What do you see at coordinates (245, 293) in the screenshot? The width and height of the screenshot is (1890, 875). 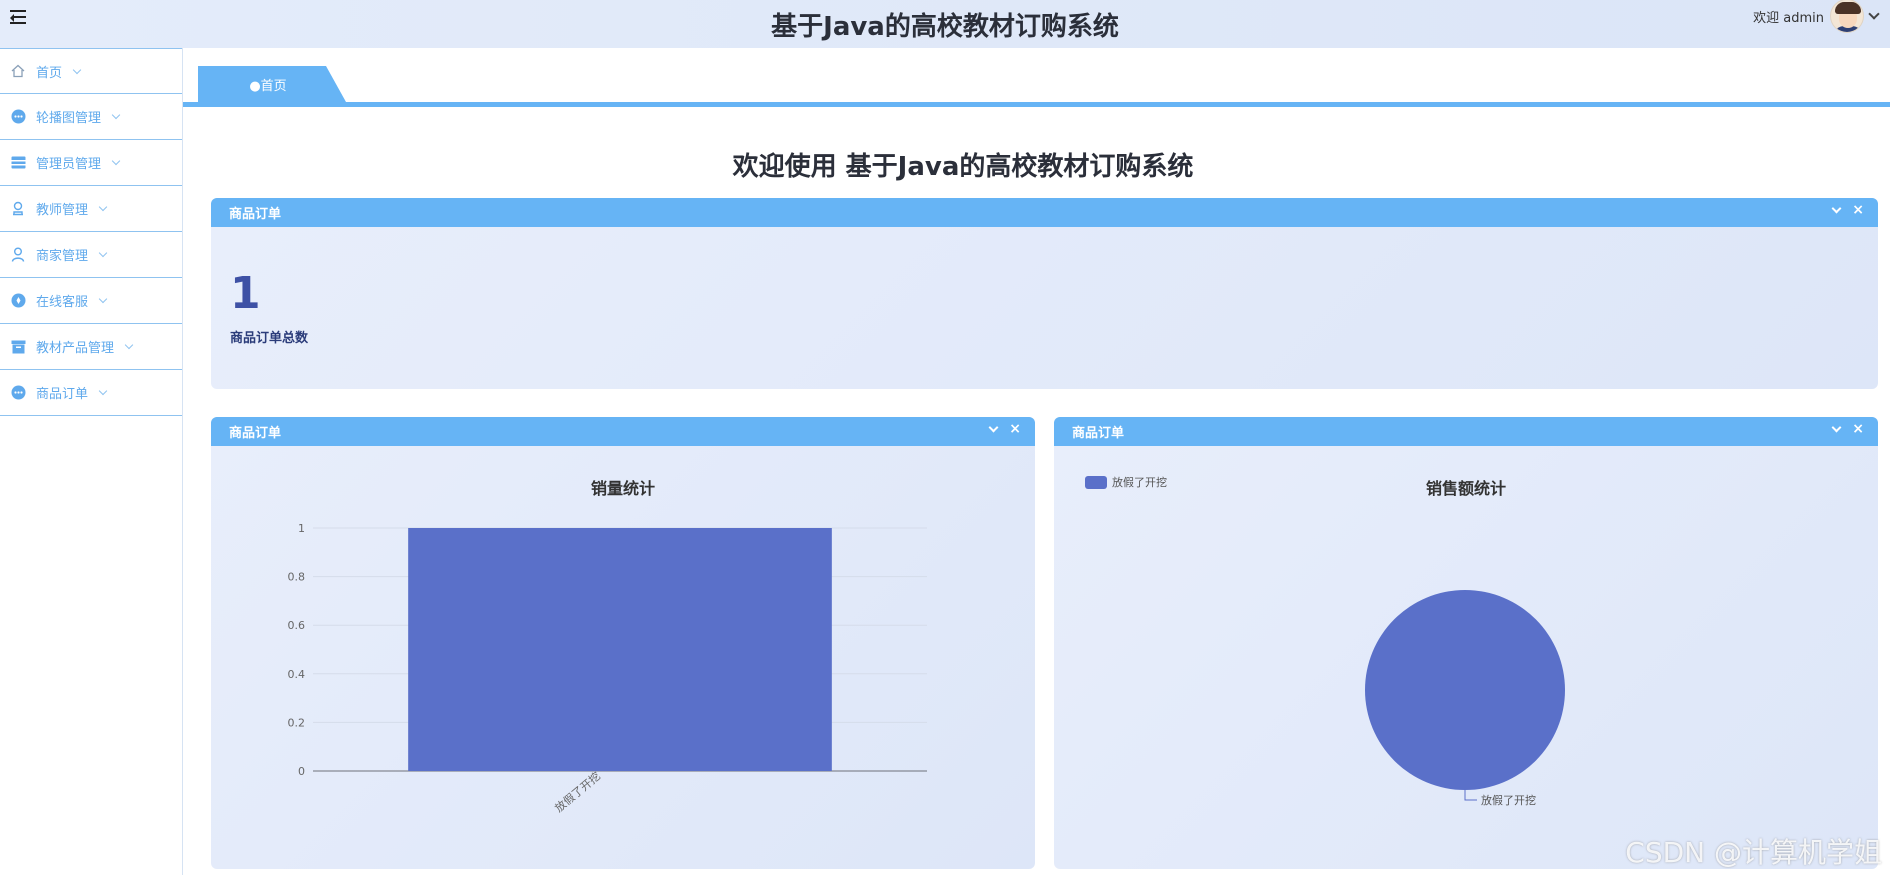 I see `order-count-value: 1` at bounding box center [245, 293].